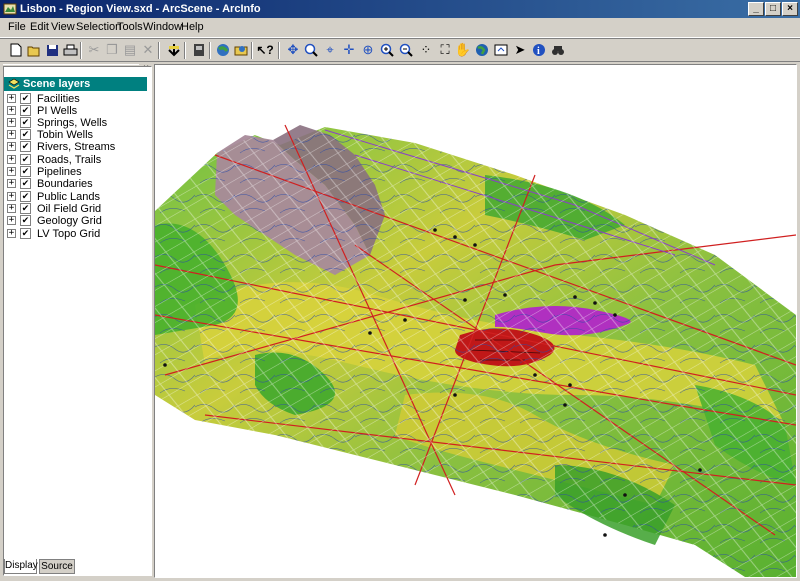  I want to click on scene-layers-header: Scene layers, so click(75, 84).